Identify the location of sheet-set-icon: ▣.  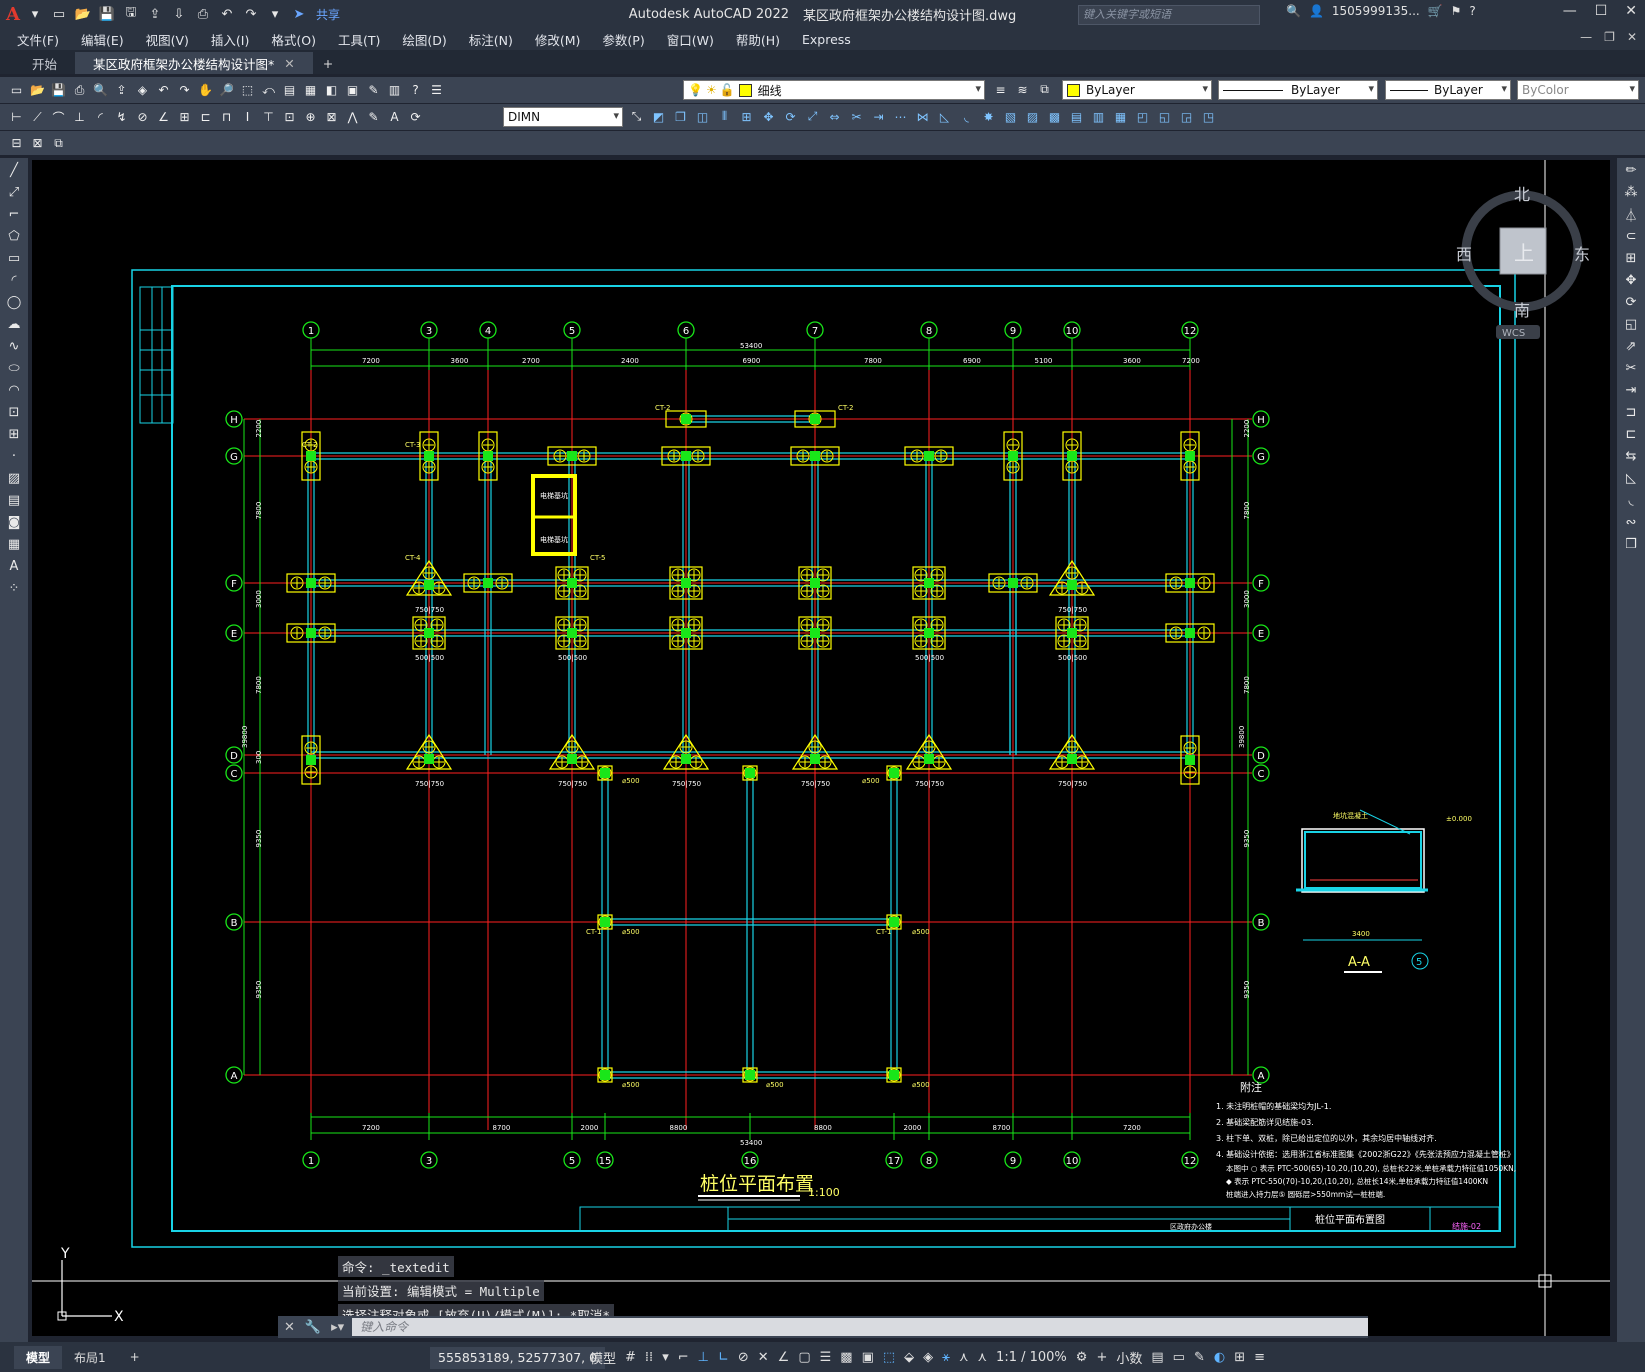
(352, 90).